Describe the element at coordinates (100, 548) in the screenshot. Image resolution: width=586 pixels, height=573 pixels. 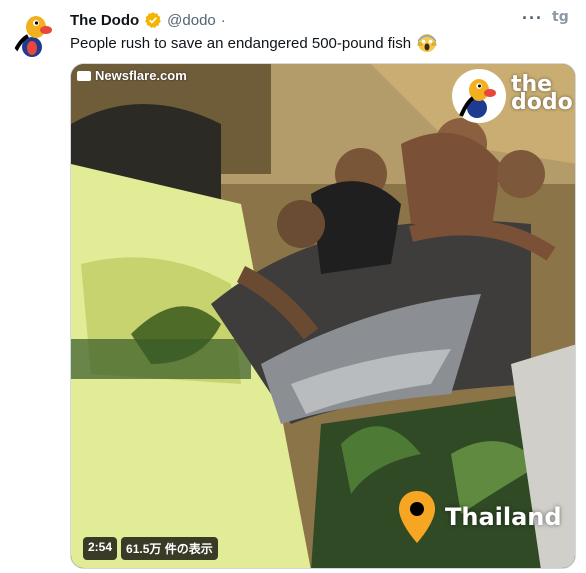
I see `video-duration: 2:54` at that location.